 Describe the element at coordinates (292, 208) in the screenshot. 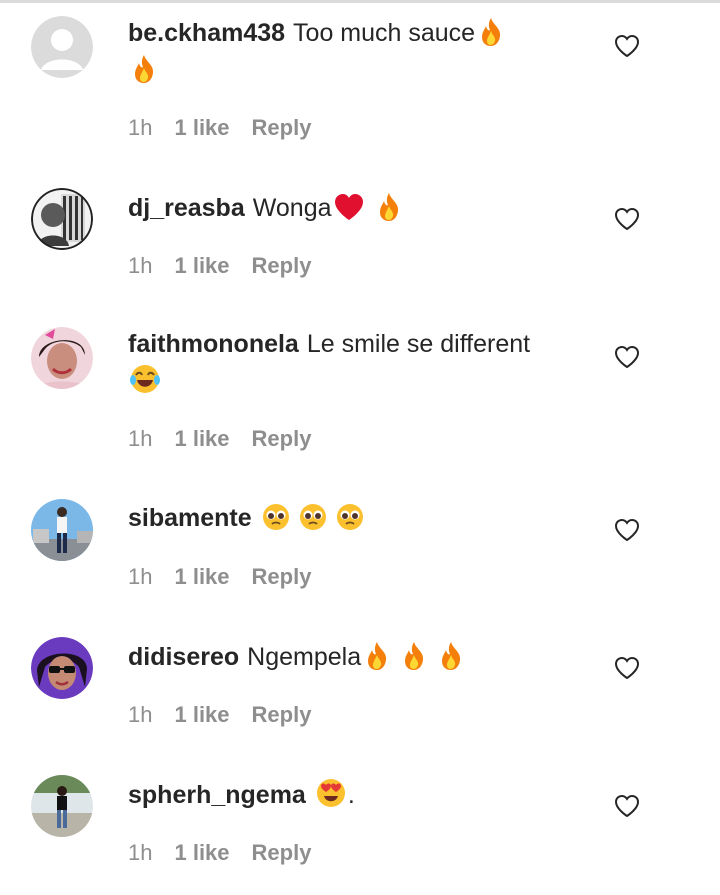

I see `comment-message: Wonga` at that location.